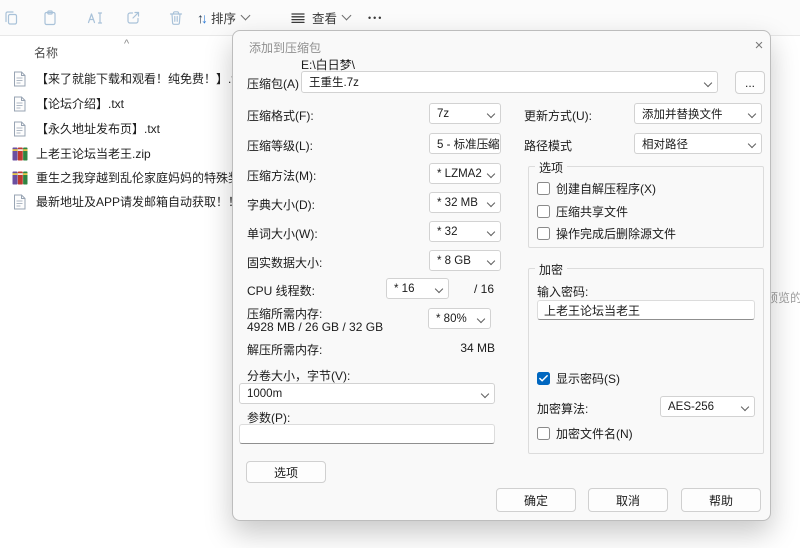 Image resolution: width=800 pixels, height=548 pixels. Describe the element at coordinates (417, 288) in the screenshot. I see `cpu-threads-combo: * 16` at that location.